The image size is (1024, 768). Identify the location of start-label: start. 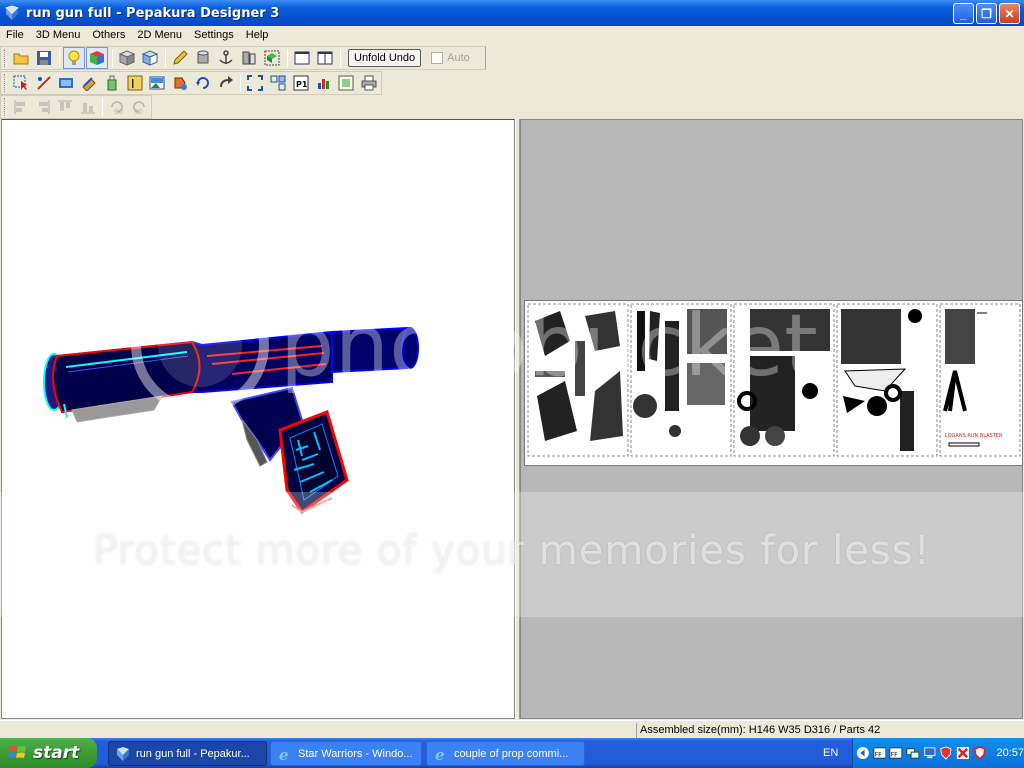
(56, 753).